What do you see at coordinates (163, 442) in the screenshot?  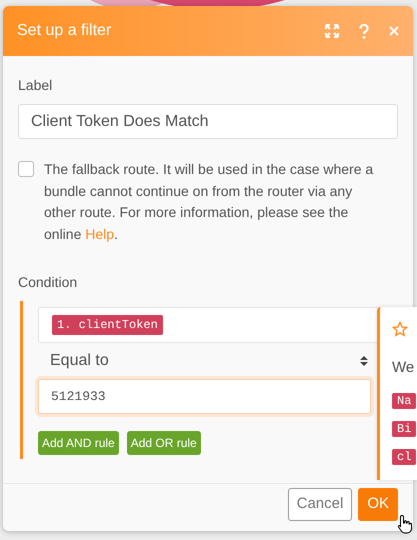 I see `add-rule-button: Add OR rule` at bounding box center [163, 442].